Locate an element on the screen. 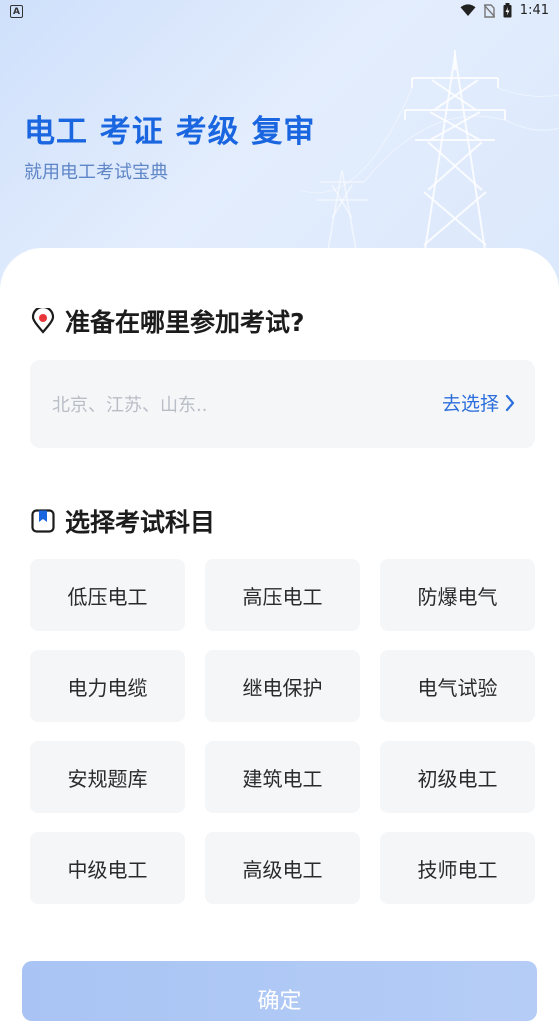  confirm-button: 确定 is located at coordinates (279, 991).